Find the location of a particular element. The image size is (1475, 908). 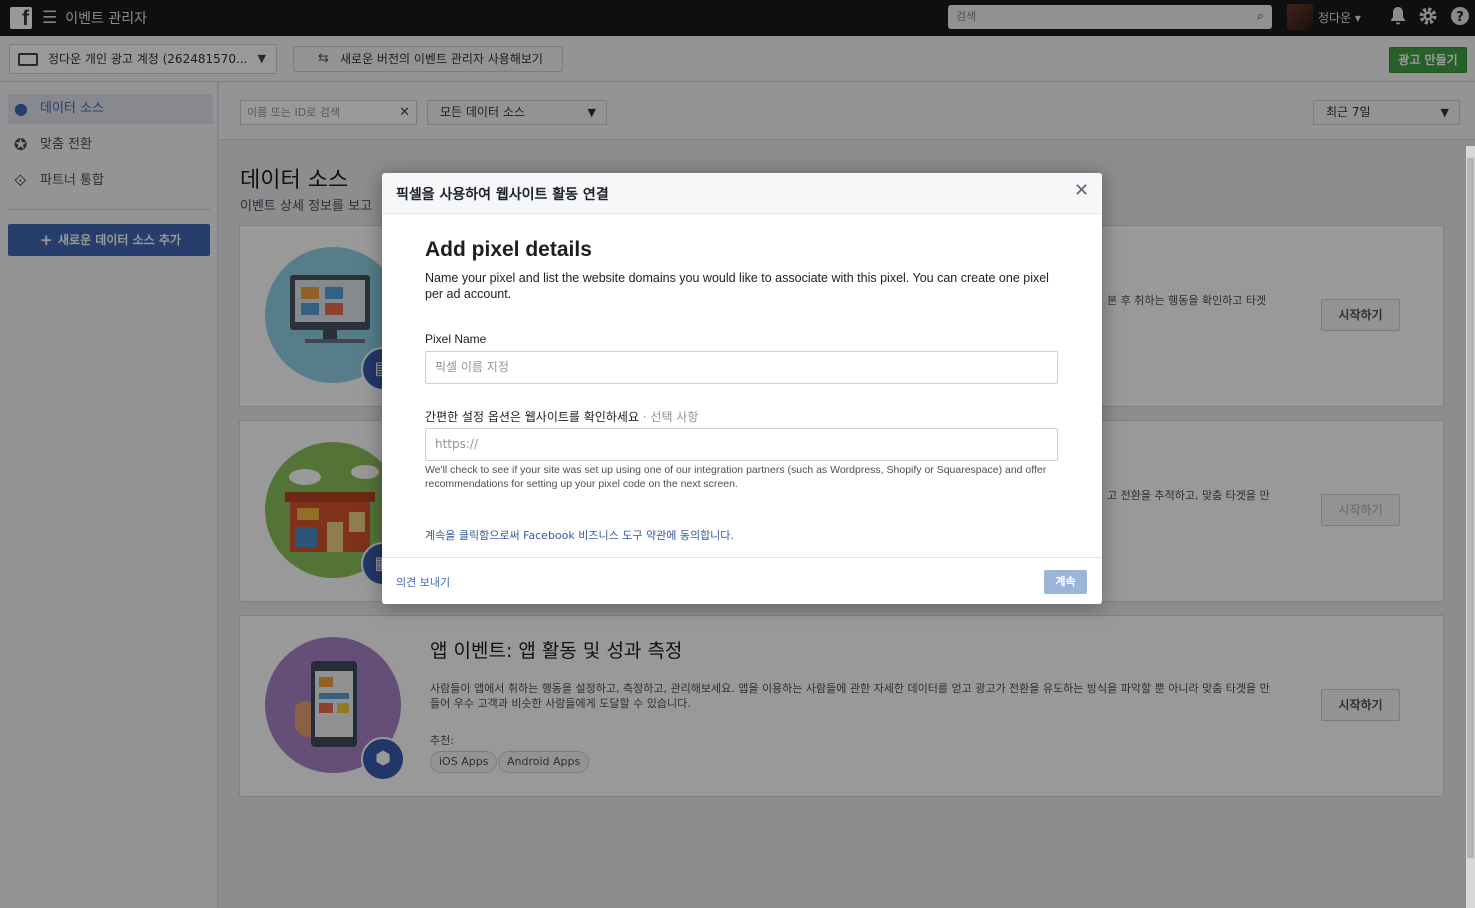

pixel-name-label: Pixel Name is located at coordinates (456, 339).